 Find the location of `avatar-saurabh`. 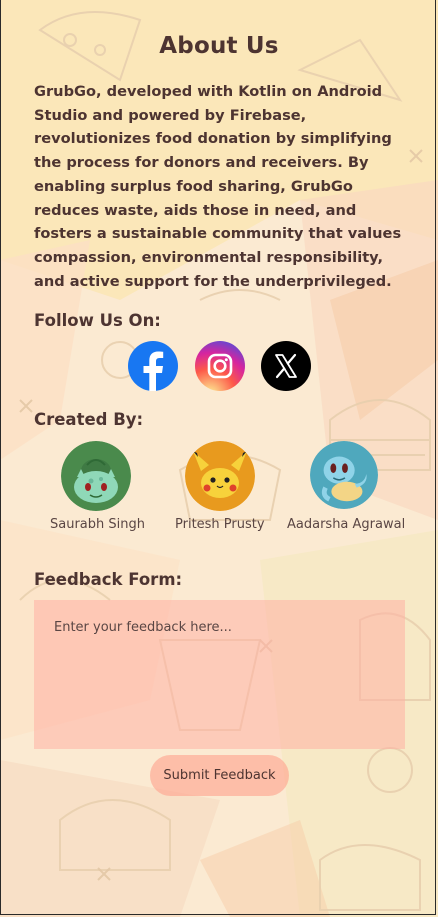

avatar-saurabh is located at coordinates (96, 476).